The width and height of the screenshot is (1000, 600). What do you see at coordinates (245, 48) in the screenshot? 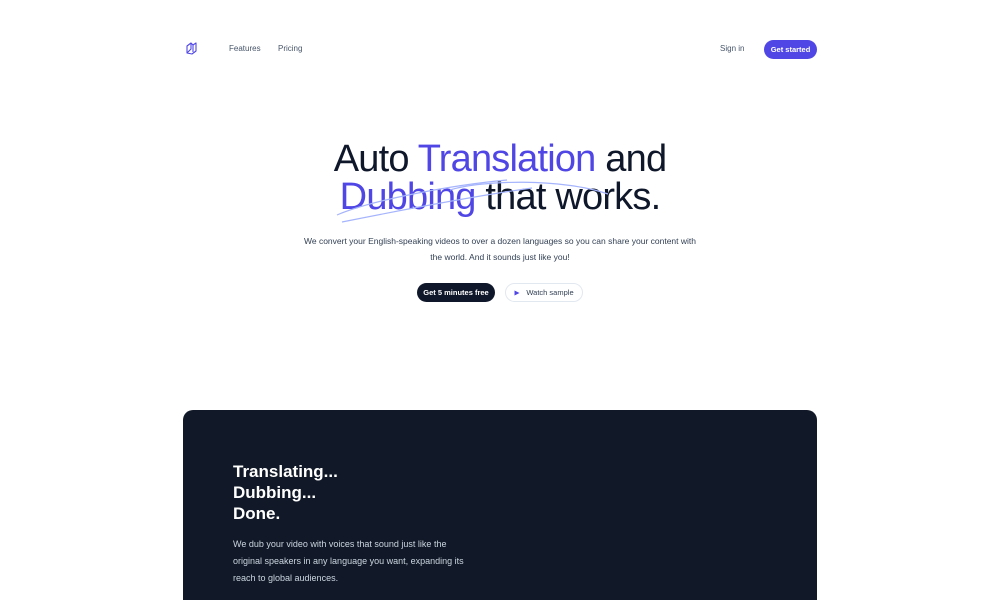
I see `nav-link-features: Features` at bounding box center [245, 48].